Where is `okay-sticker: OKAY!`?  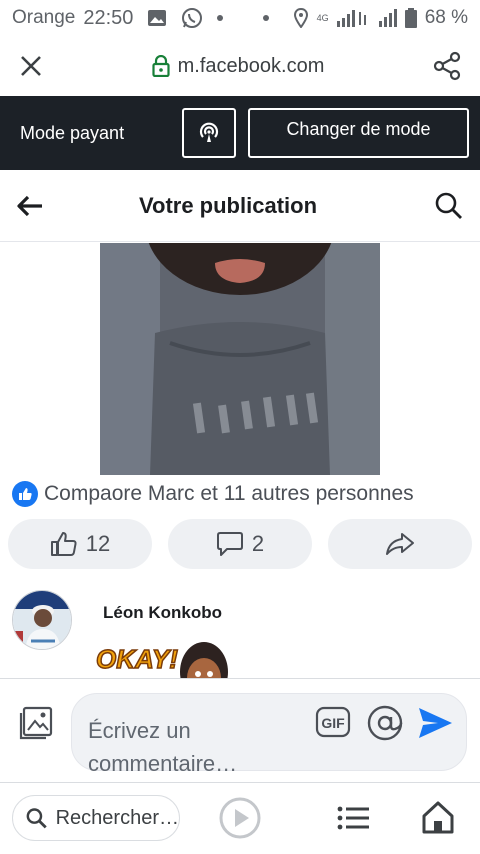
okay-sticker: OKAY! is located at coordinates (169, 658).